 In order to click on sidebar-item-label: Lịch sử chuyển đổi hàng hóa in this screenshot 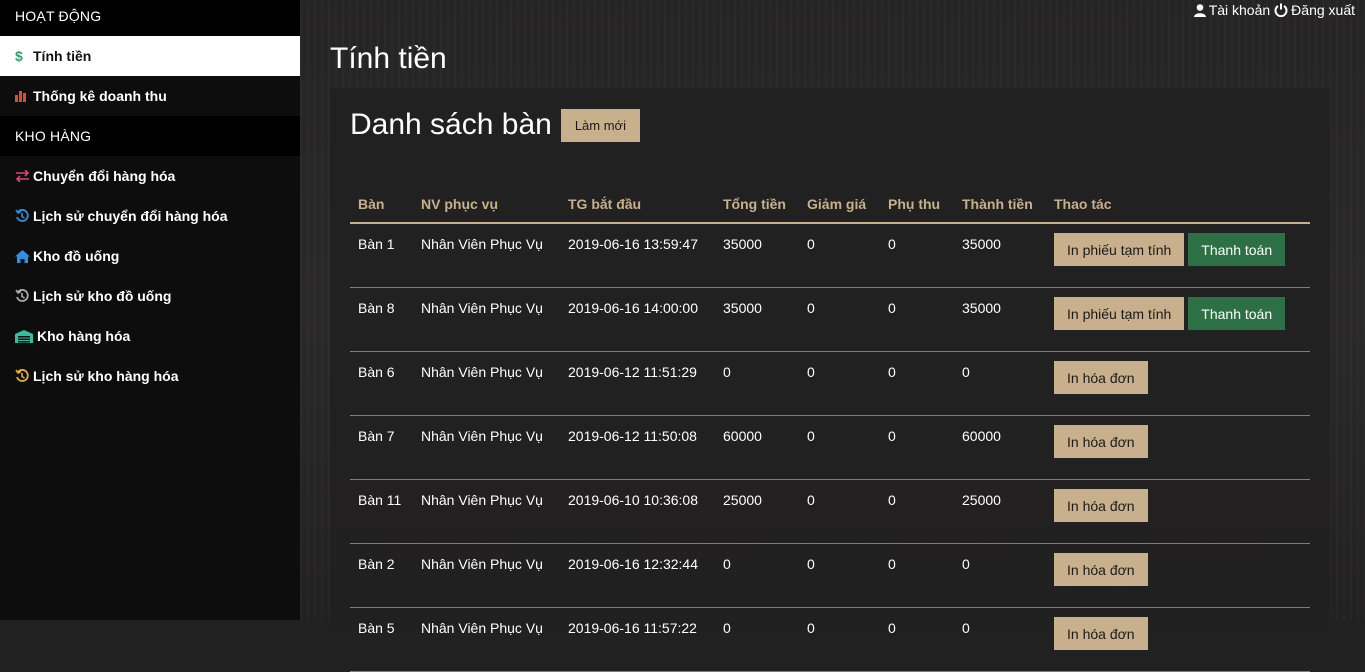, I will do `click(130, 216)`.